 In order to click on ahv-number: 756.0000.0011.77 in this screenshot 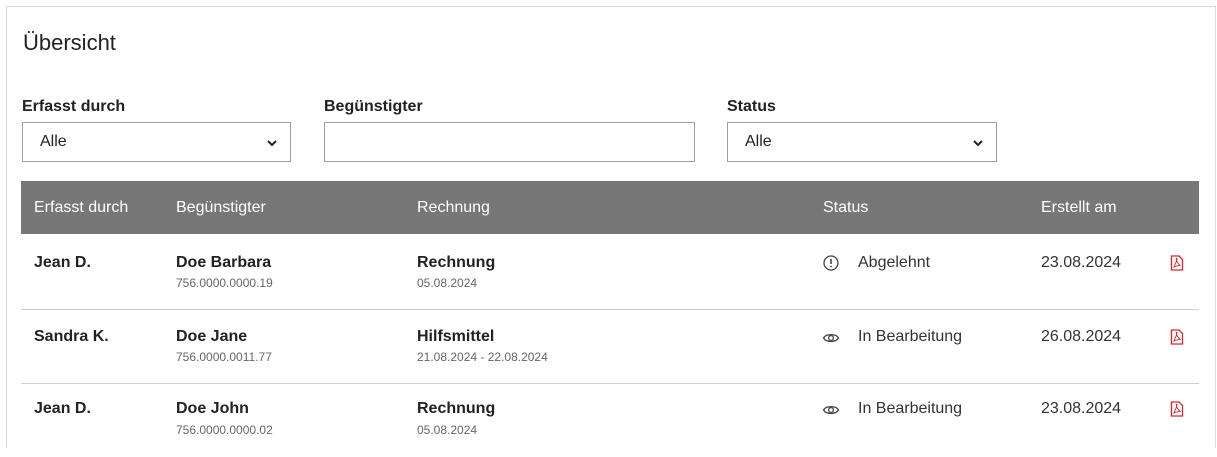, I will do `click(224, 357)`.